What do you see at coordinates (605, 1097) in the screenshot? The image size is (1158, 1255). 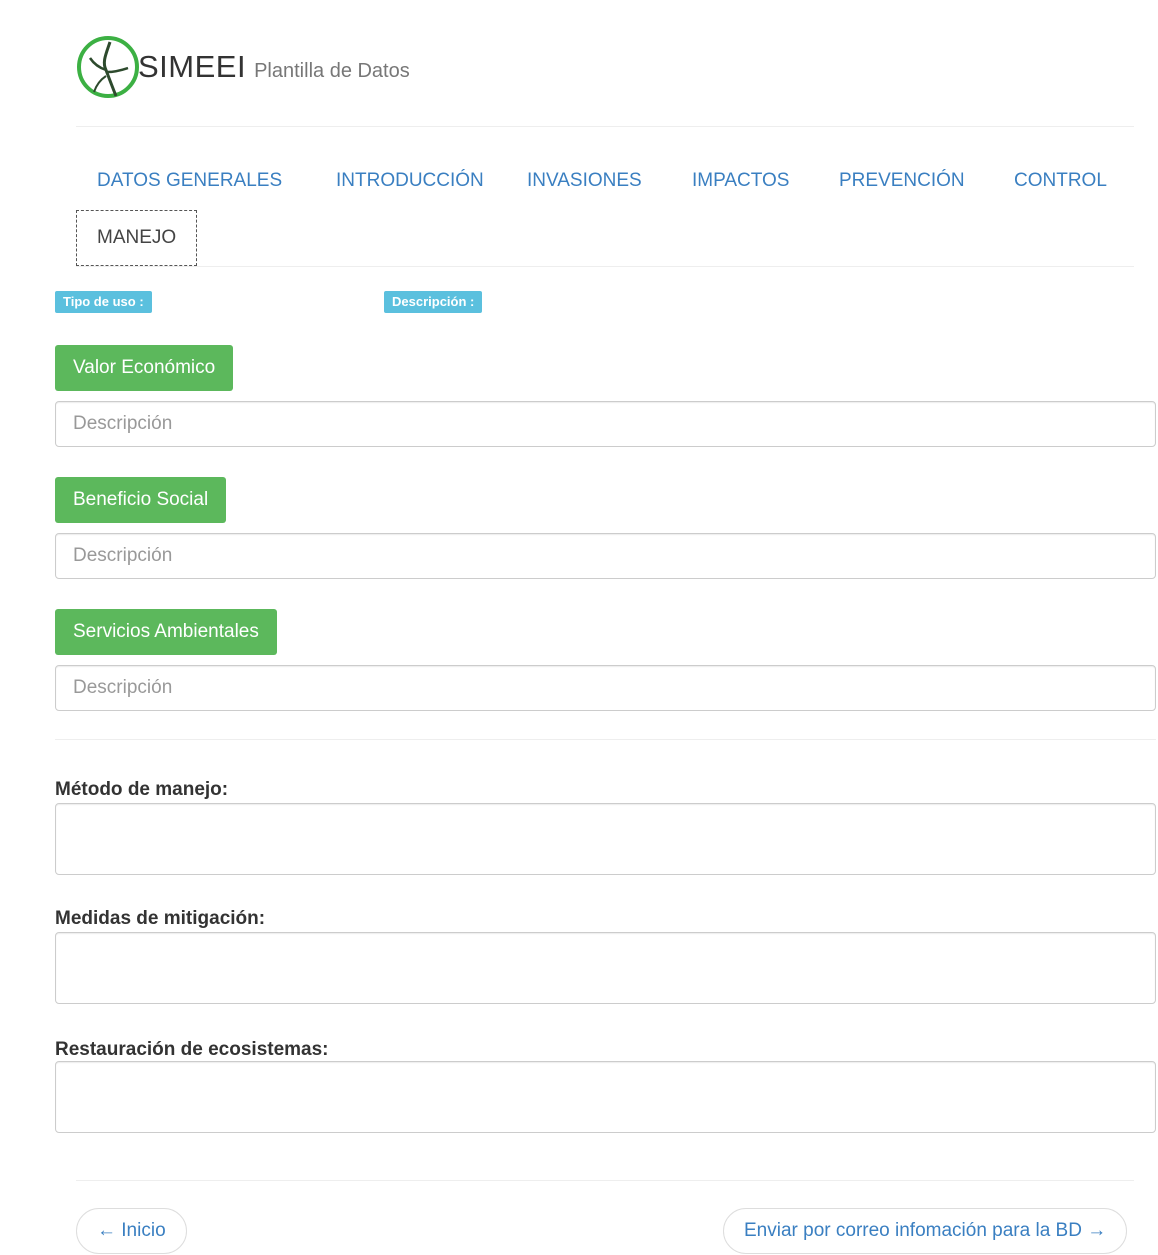 I see `restauracion-ecosistemas-textarea` at bounding box center [605, 1097].